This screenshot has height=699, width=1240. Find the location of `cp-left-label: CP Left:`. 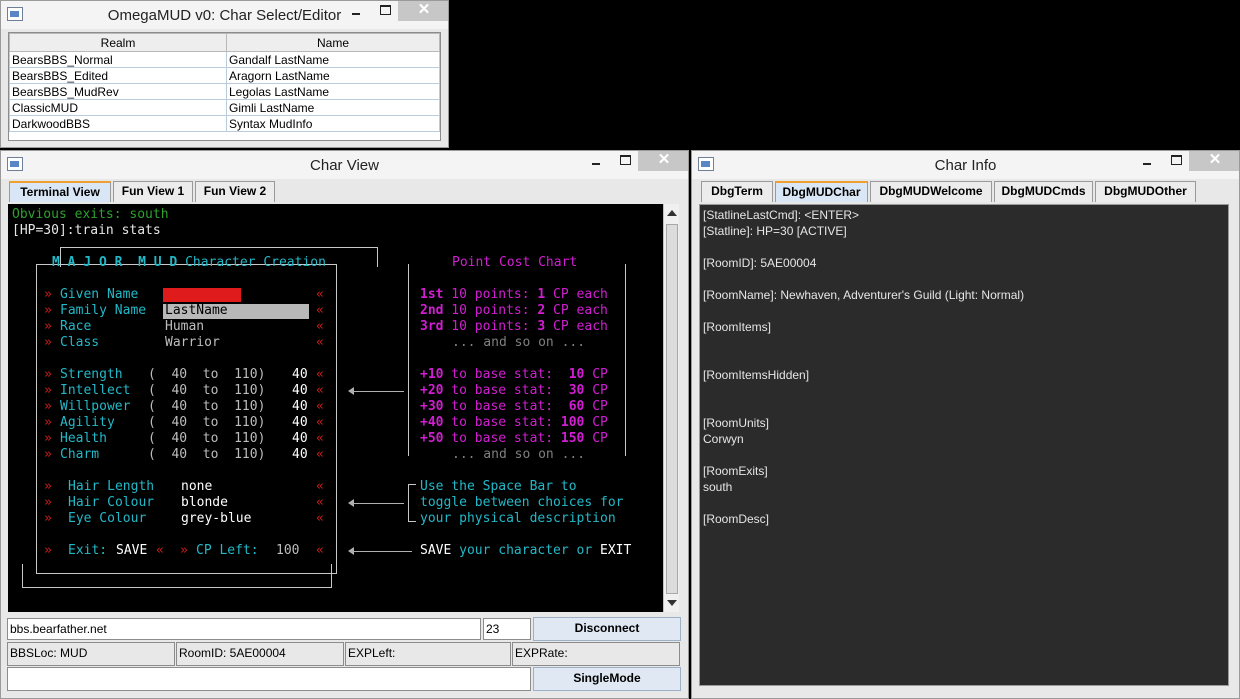

cp-left-label: CP Left: is located at coordinates (227, 550).